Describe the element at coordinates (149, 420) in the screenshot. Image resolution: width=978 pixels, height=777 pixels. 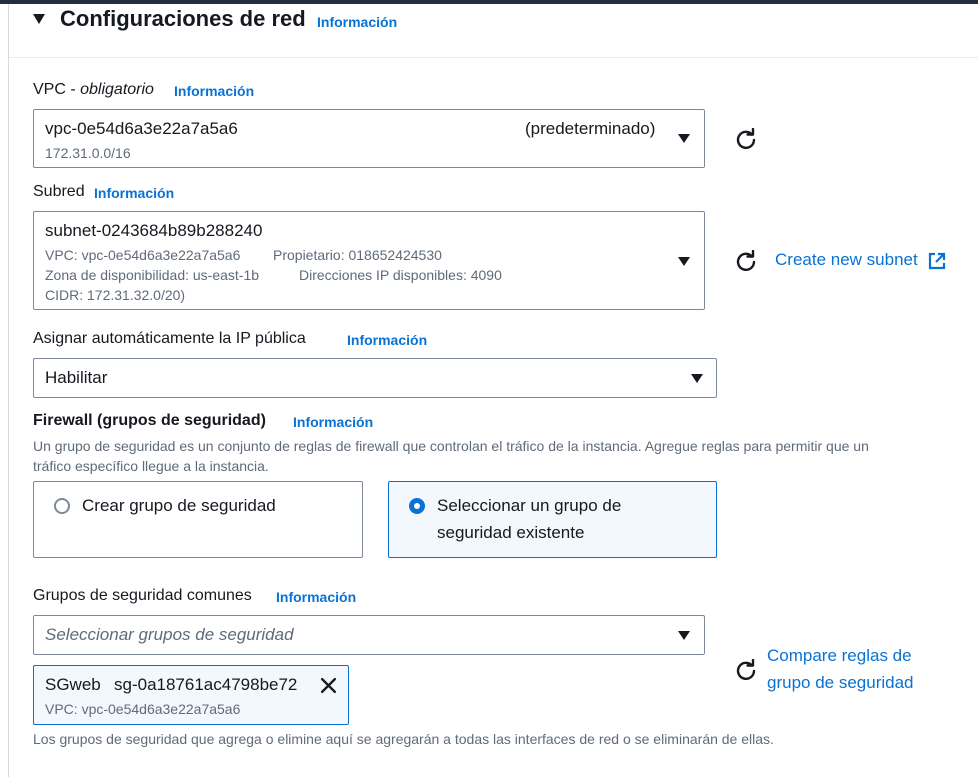
I see `firewall-label: Firewall (grupos de seguridad)` at that location.